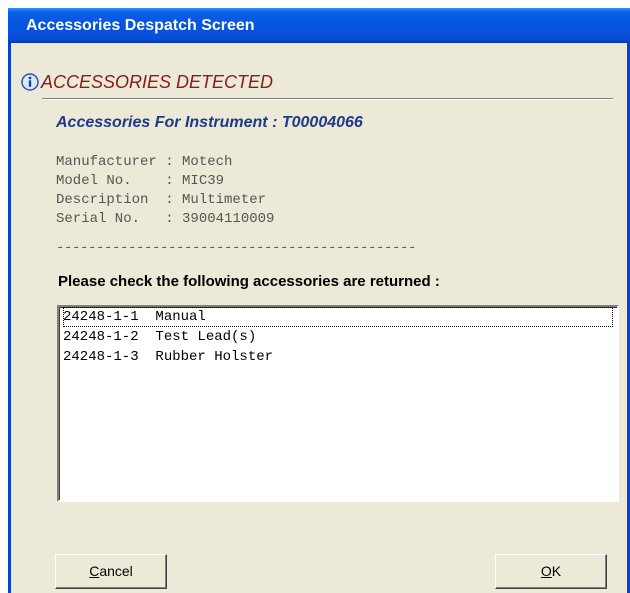  What do you see at coordinates (327, 99) in the screenshot?
I see `heading-divider` at bounding box center [327, 99].